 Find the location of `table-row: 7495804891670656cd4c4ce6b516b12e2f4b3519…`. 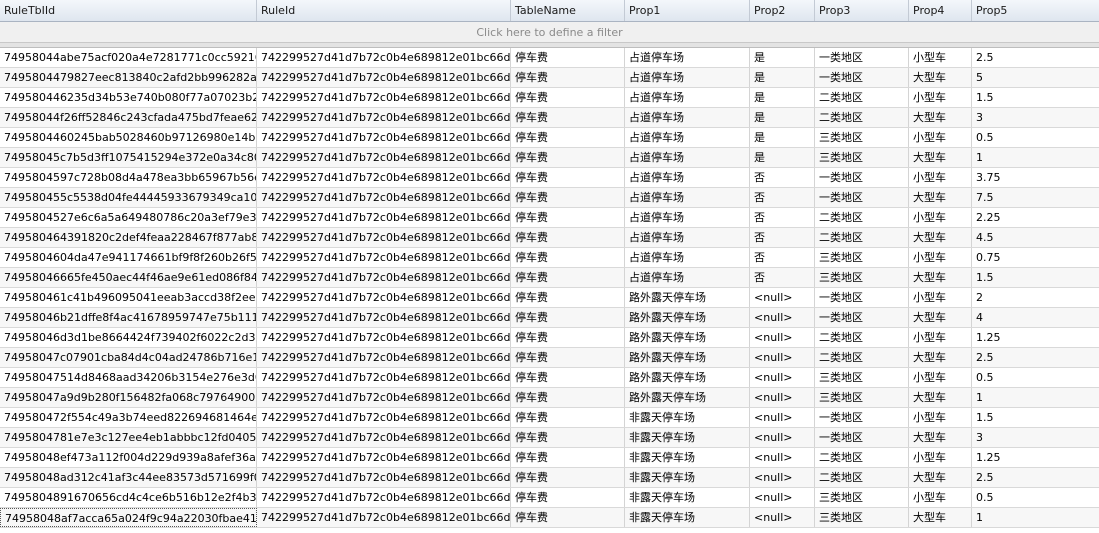

table-row: 7495804891670656cd4c4ce6b516b12e2f4b3519… is located at coordinates (549, 498).